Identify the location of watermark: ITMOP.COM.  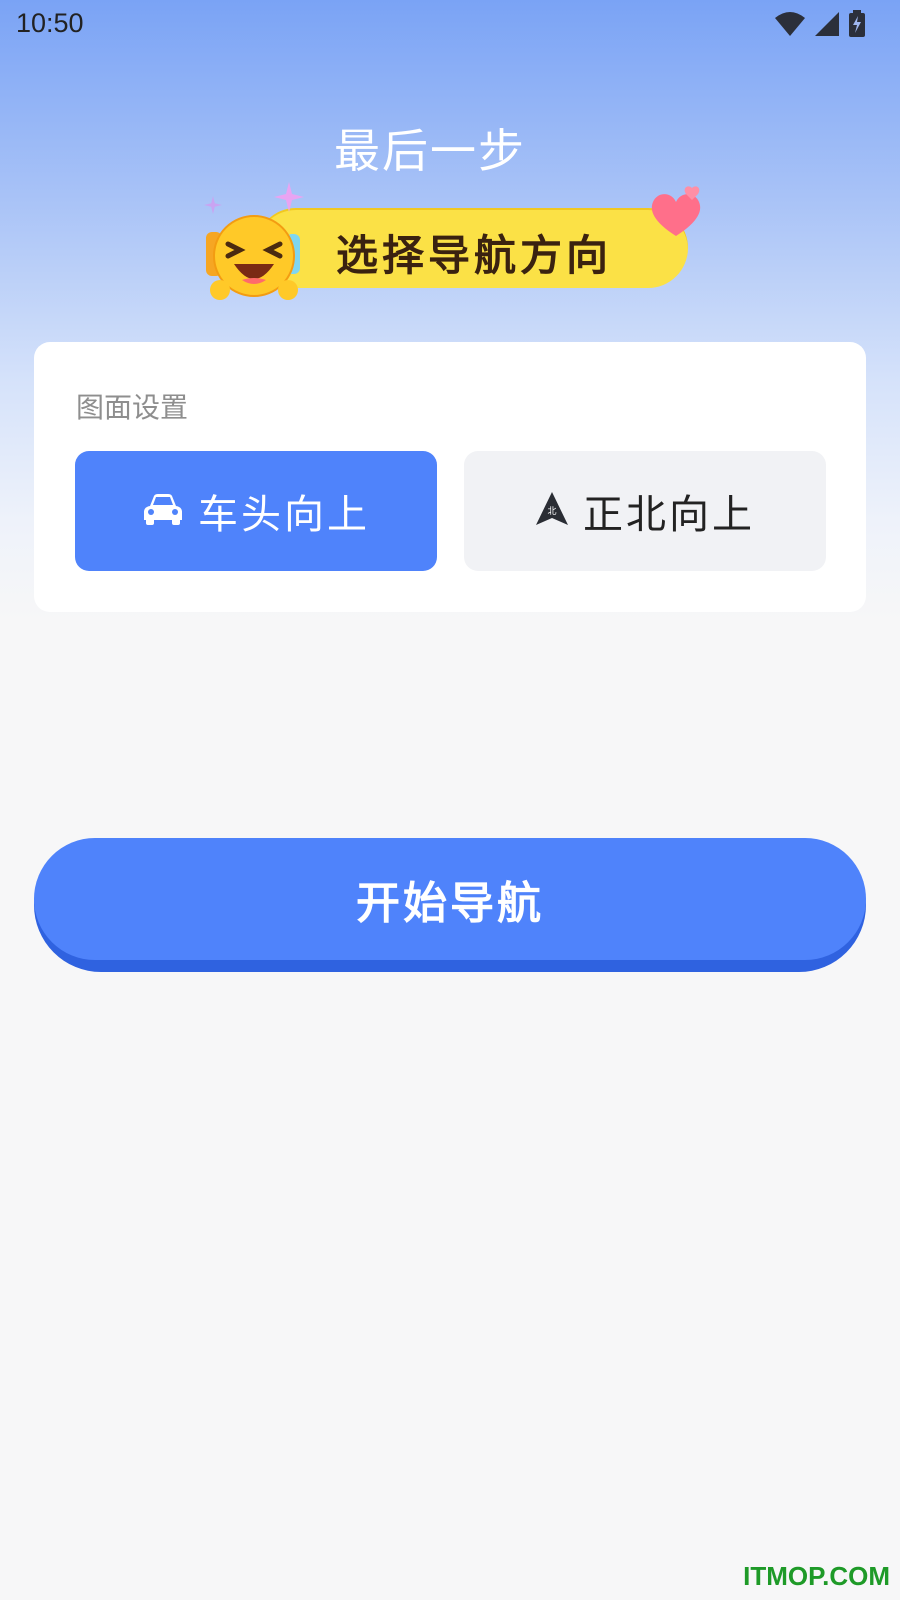
(816, 1576).